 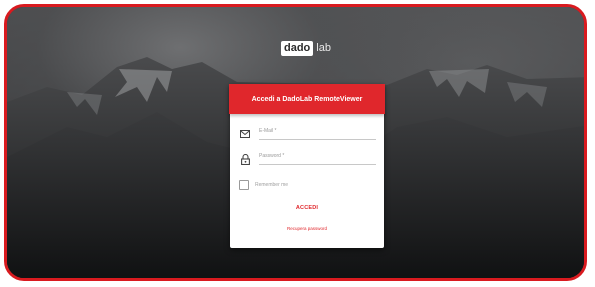 I want to click on email-input: E-Mail *, so click(x=317, y=133).